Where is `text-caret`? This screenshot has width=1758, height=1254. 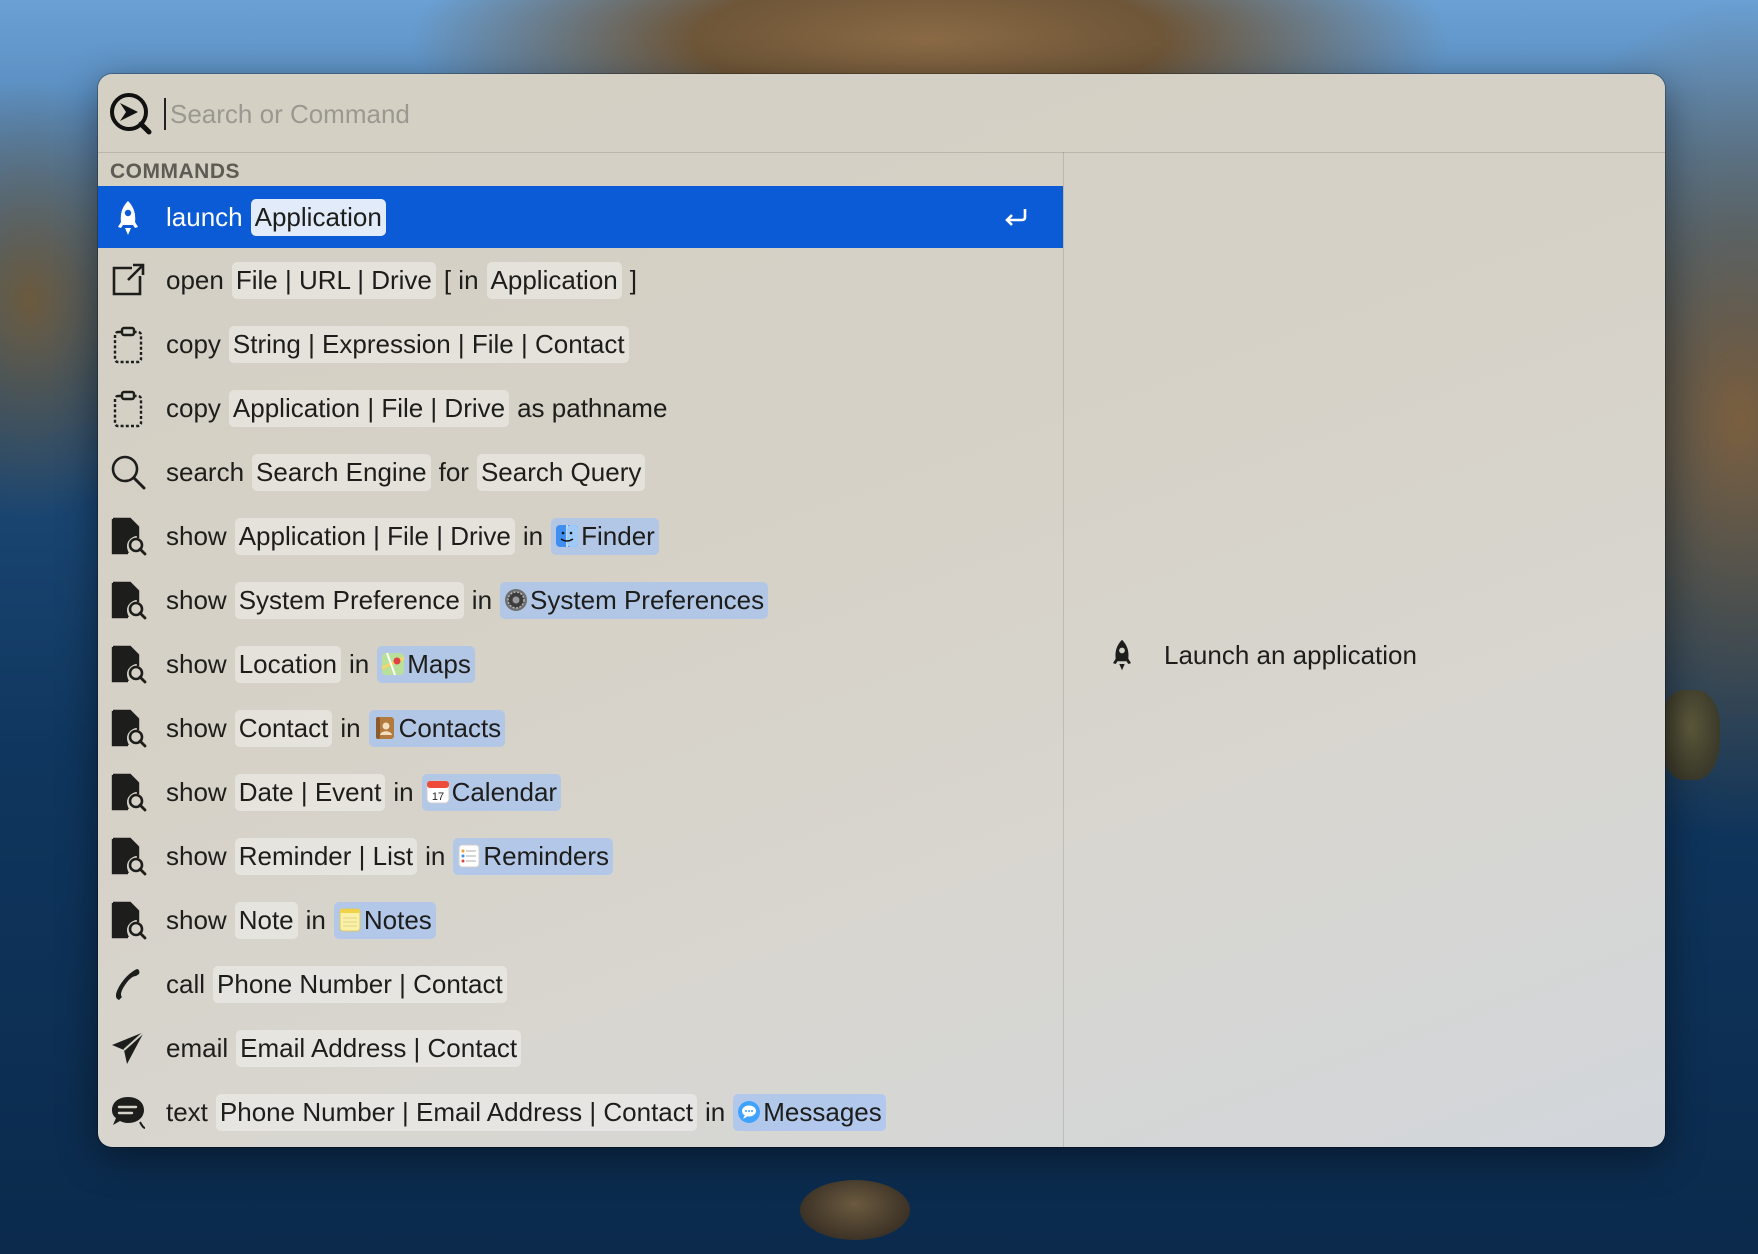
text-caret is located at coordinates (165, 114).